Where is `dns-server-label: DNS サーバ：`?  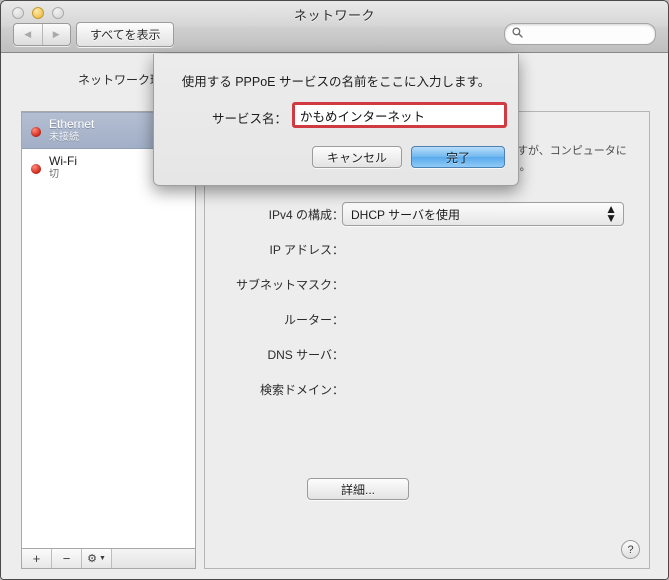 dns-server-label: DNS サーバ： is located at coordinates (305, 355).